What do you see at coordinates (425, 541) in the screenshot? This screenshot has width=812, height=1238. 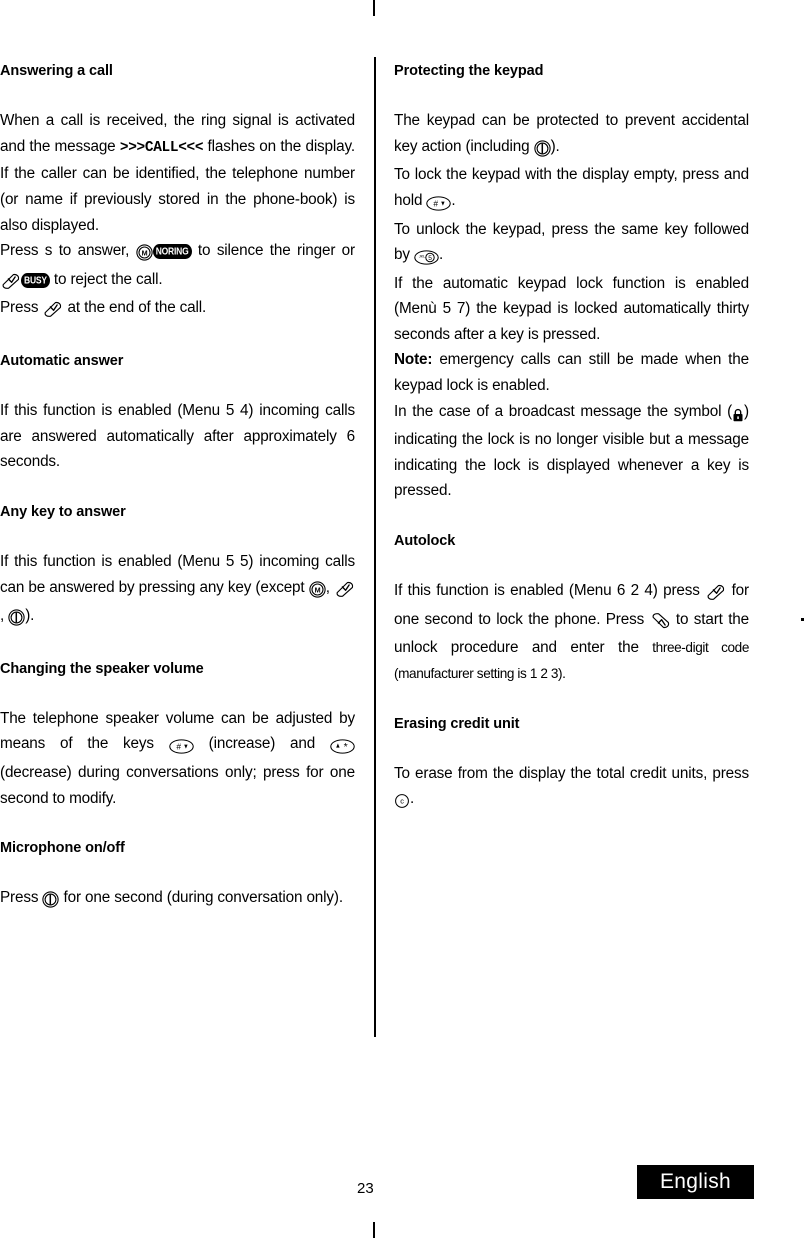 I see `section-heading: Autolock` at bounding box center [425, 541].